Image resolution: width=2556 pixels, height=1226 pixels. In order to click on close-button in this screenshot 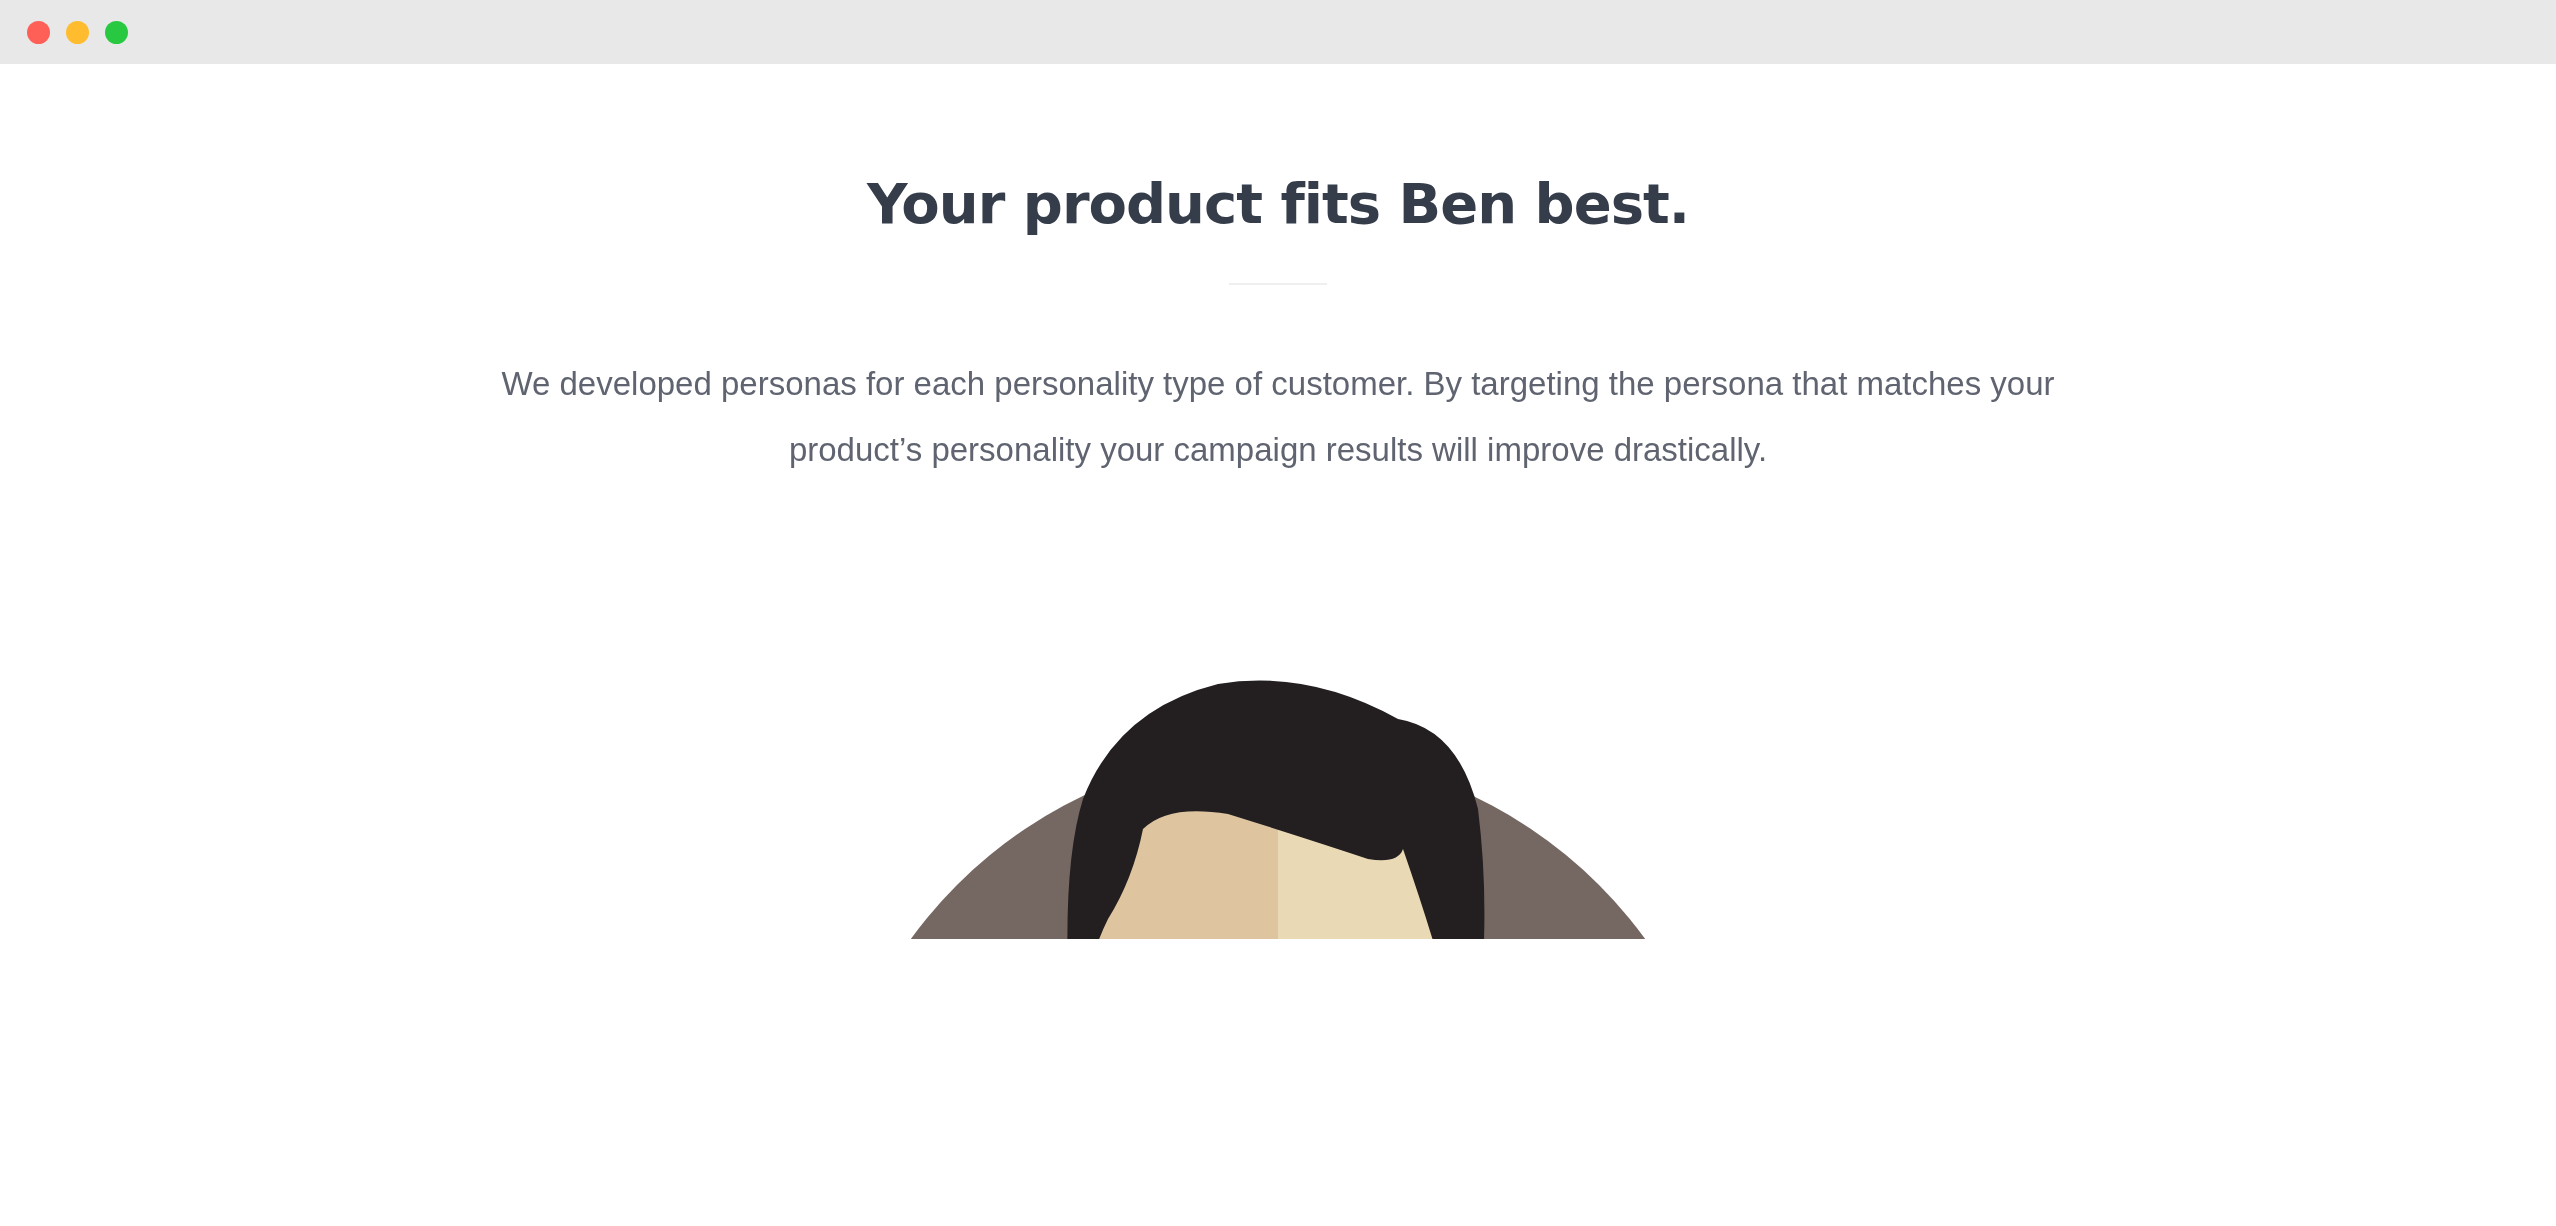, I will do `click(38, 32)`.